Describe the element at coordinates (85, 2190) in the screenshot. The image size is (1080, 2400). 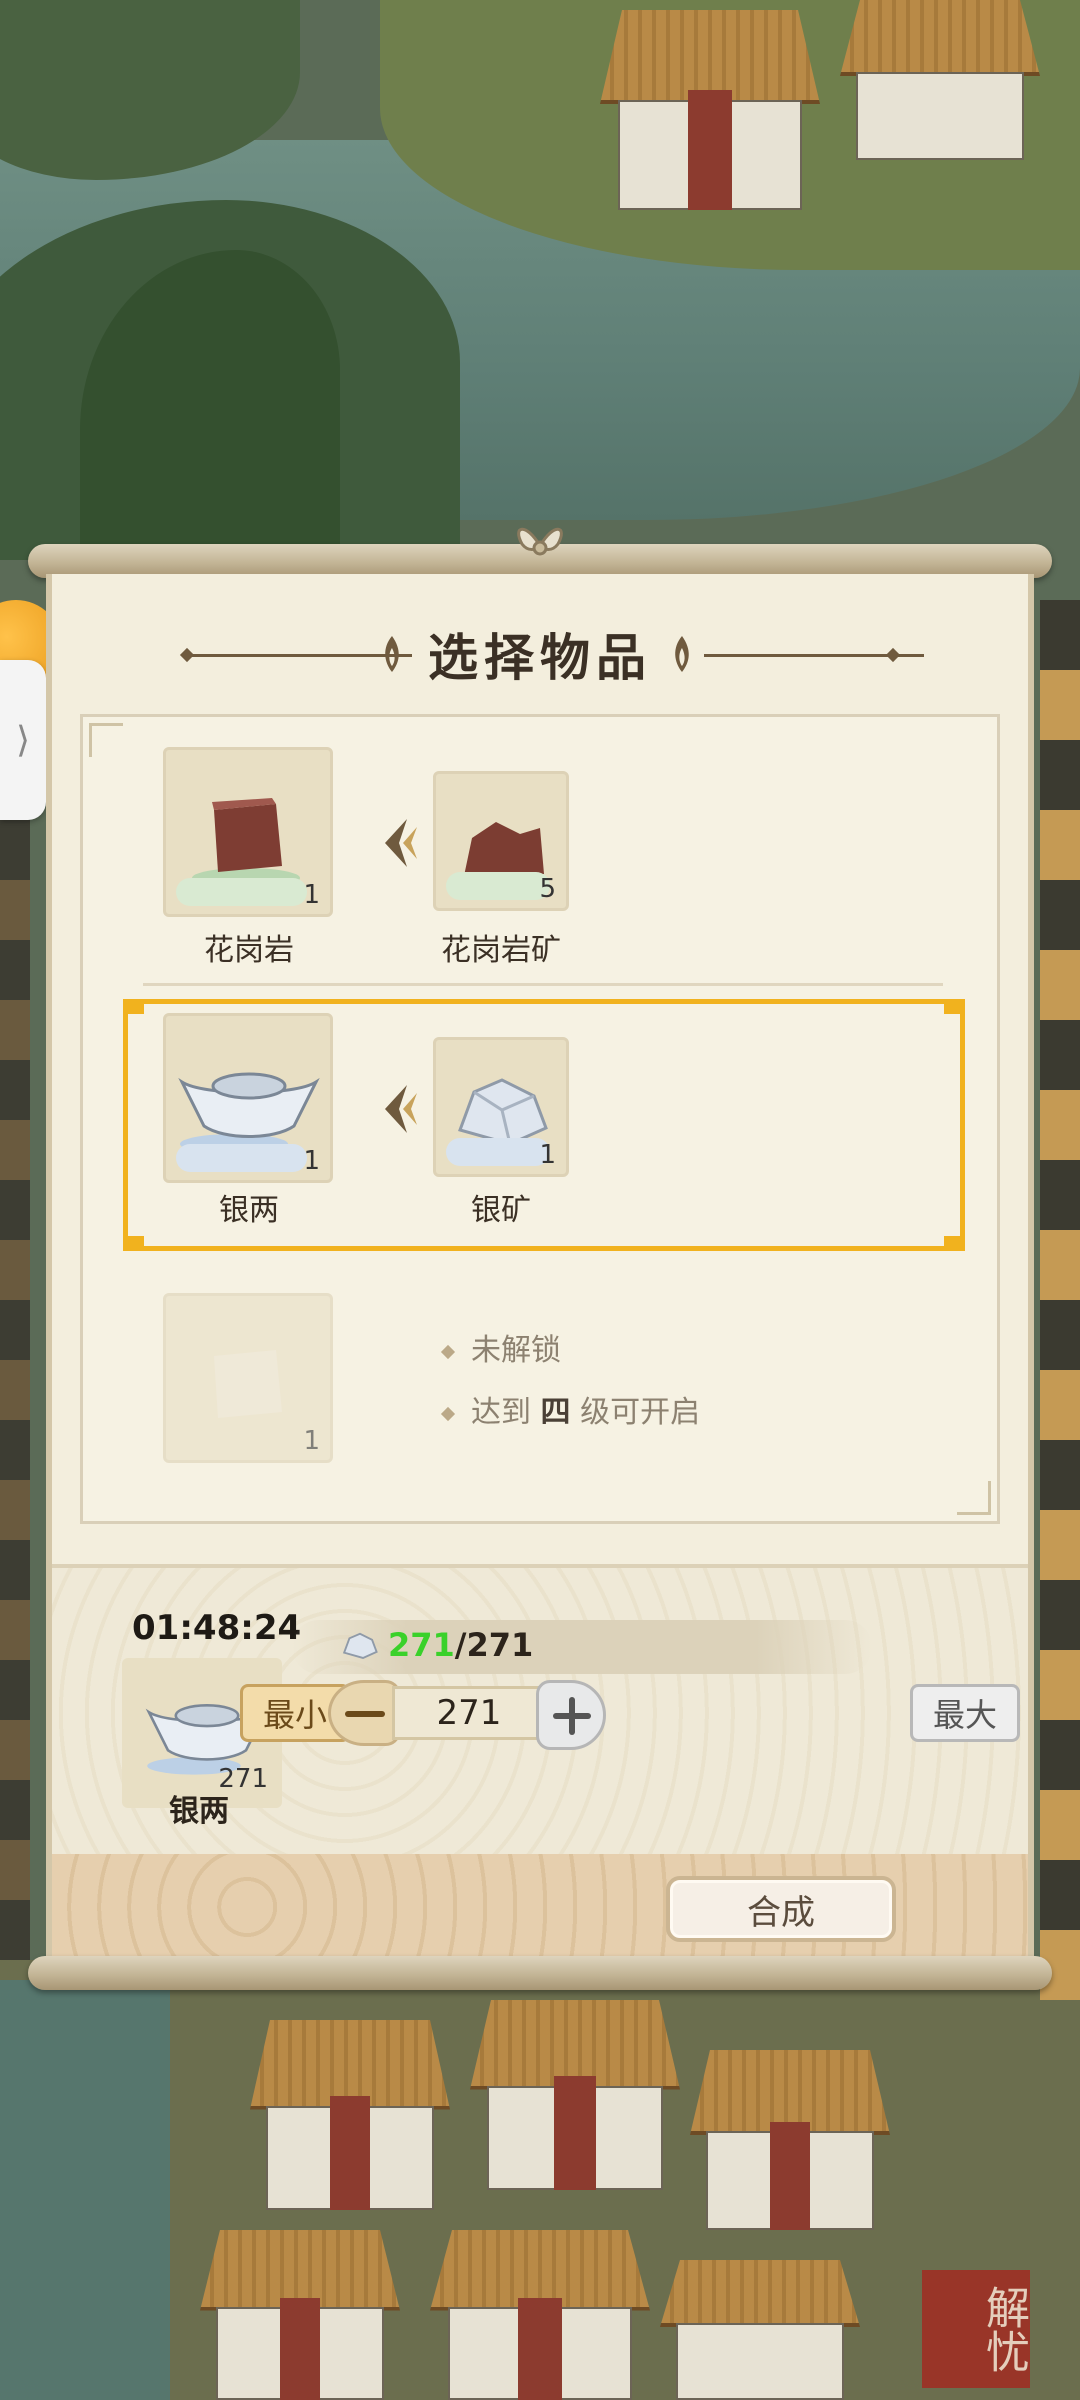
I see `river-bottom` at that location.